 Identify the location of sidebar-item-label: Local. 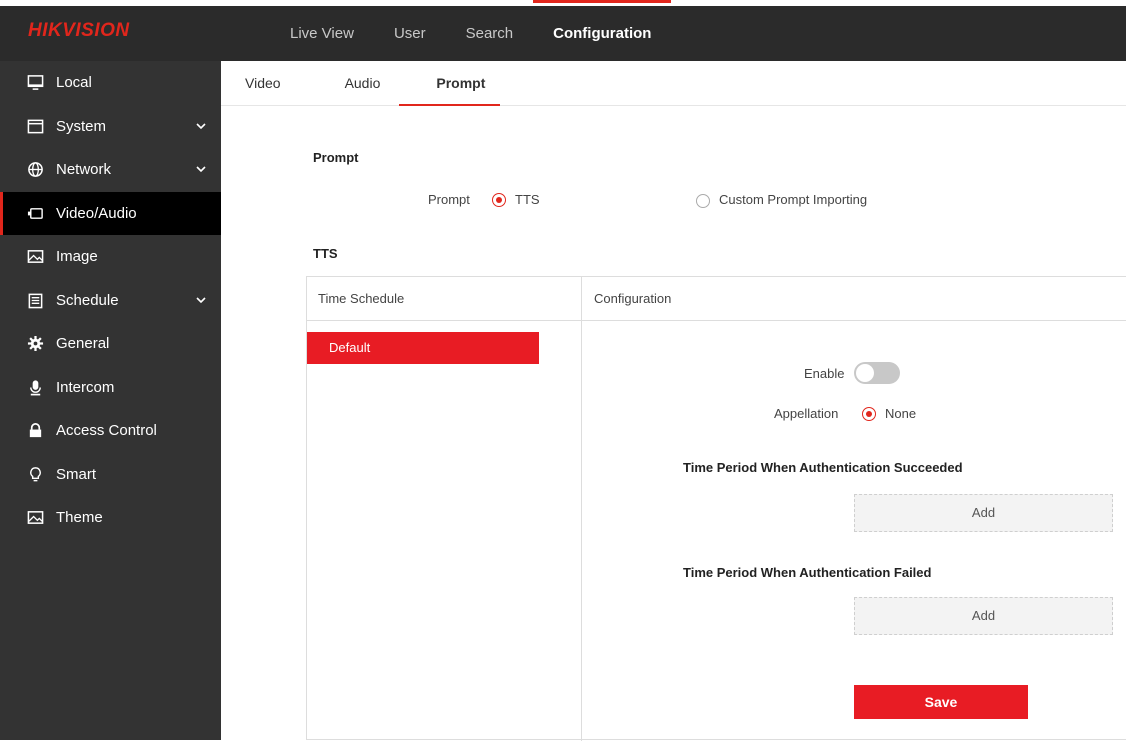
(74, 83).